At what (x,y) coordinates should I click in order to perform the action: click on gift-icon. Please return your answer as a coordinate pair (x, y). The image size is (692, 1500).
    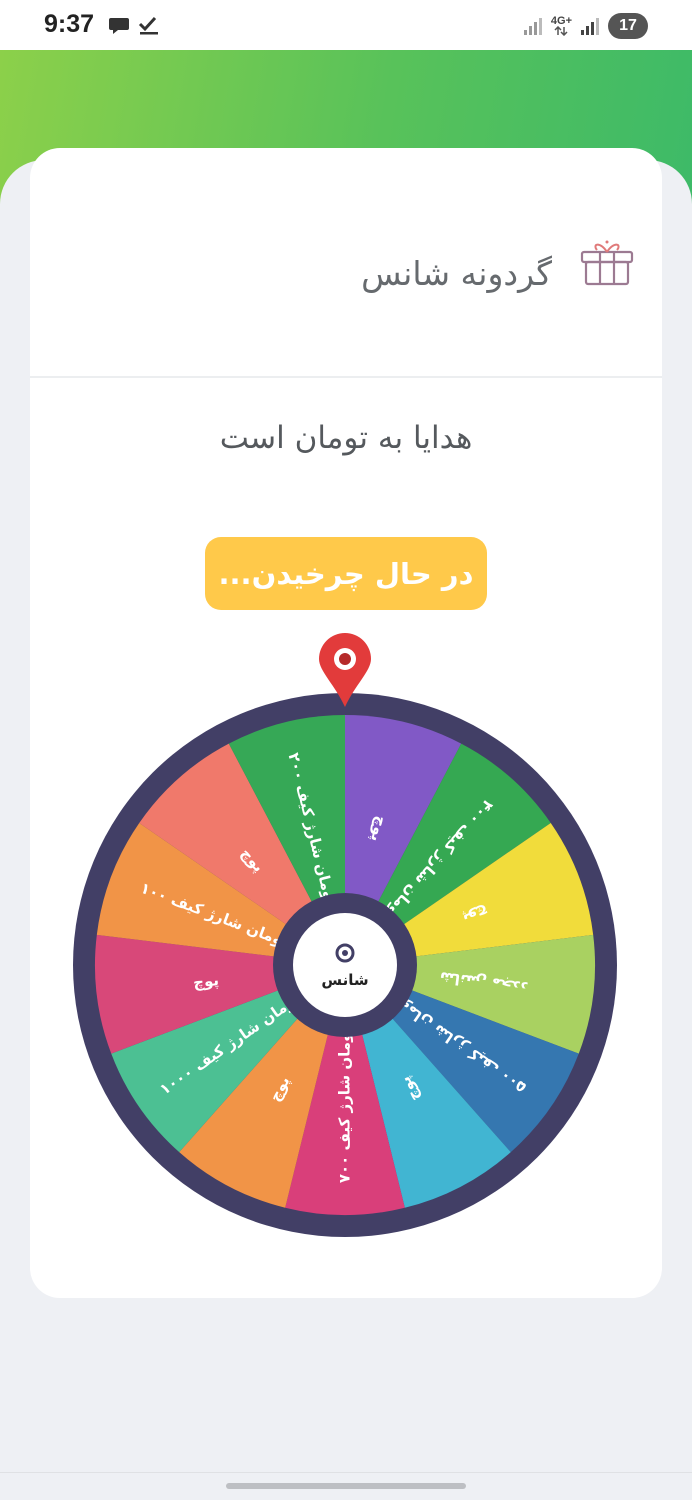
    Looking at the image, I should click on (607, 263).